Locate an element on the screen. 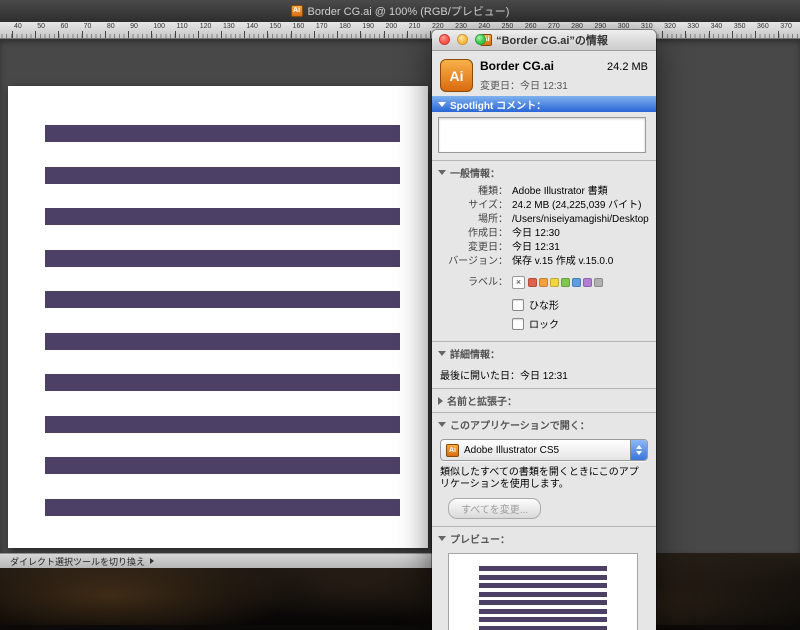 The width and height of the screenshot is (800, 630). ruler-tick-label: 80 is located at coordinates (111, 26).